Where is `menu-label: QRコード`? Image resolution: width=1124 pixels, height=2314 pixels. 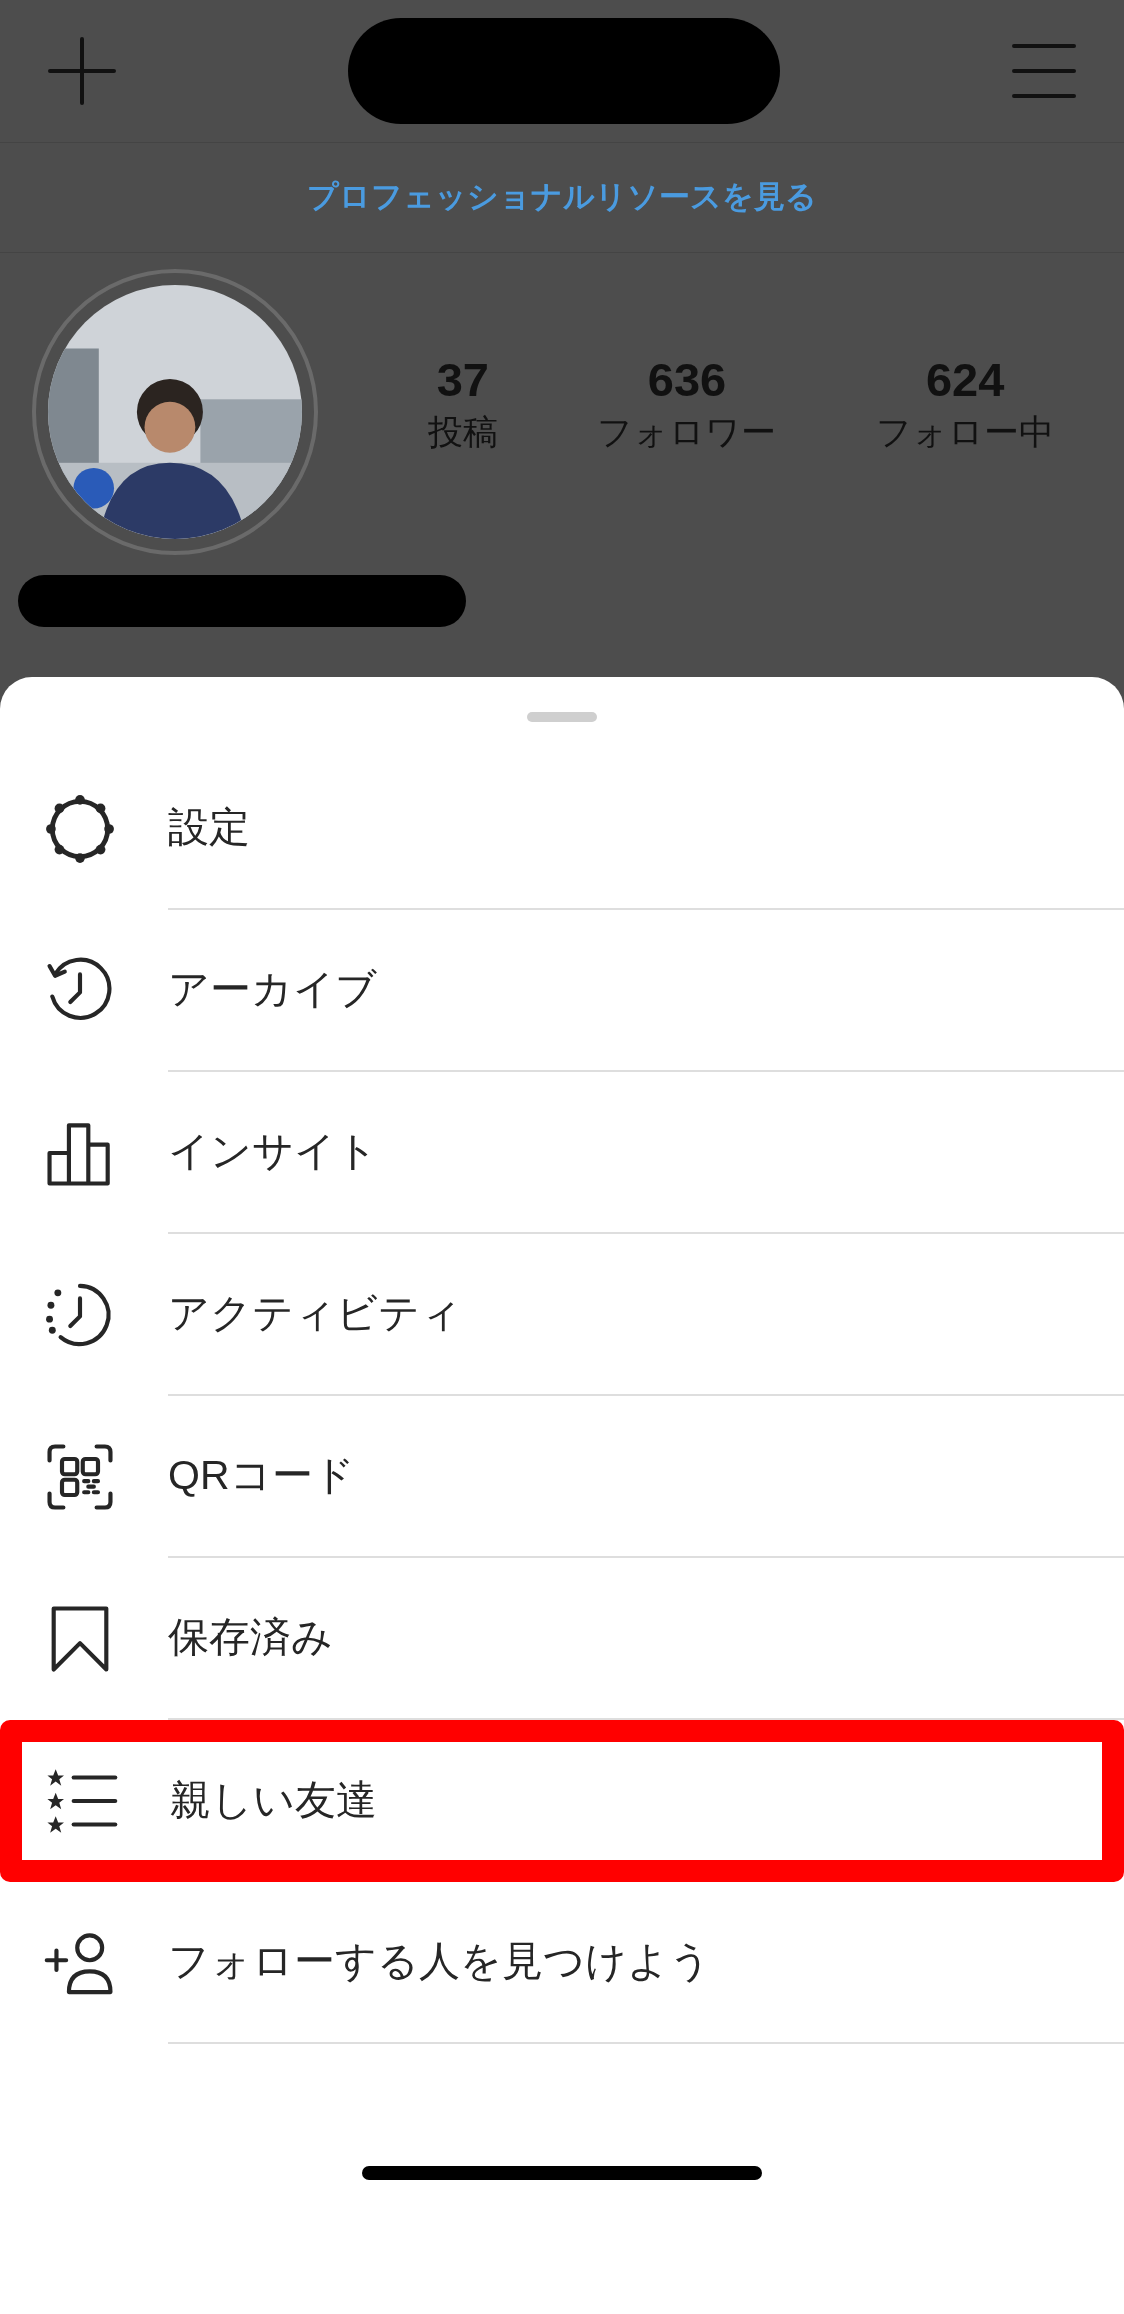
menu-label: QRコード is located at coordinates (261, 1476).